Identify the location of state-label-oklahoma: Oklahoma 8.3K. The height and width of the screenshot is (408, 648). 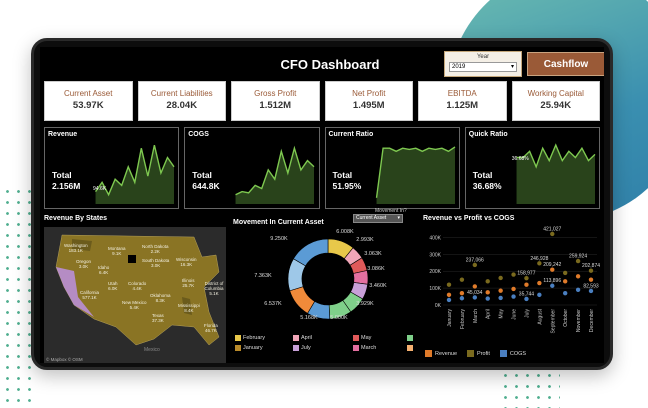
(160, 298).